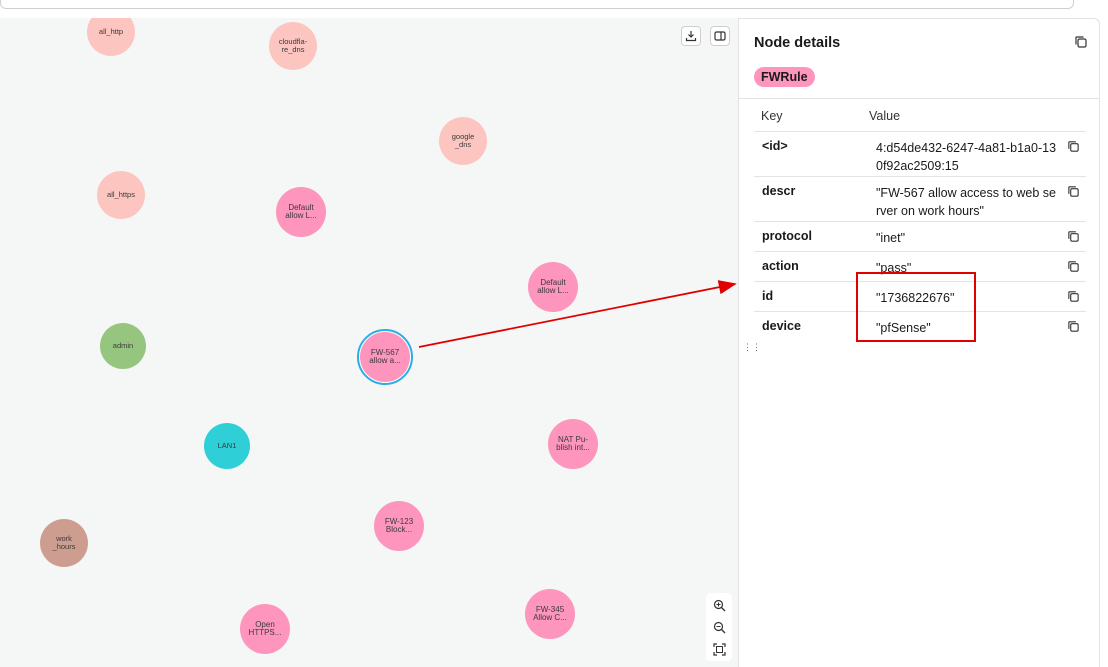 This screenshot has height=667, width=1108. What do you see at coordinates (463, 141) in the screenshot?
I see `graph-node: google _dns` at bounding box center [463, 141].